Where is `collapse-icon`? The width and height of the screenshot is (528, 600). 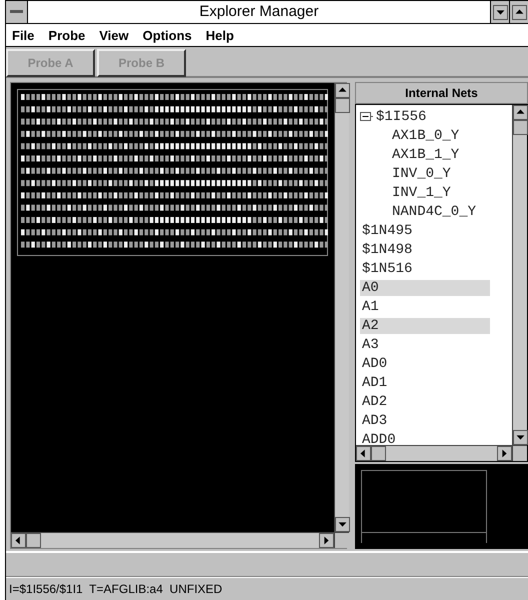
collapse-icon is located at coordinates (366, 116).